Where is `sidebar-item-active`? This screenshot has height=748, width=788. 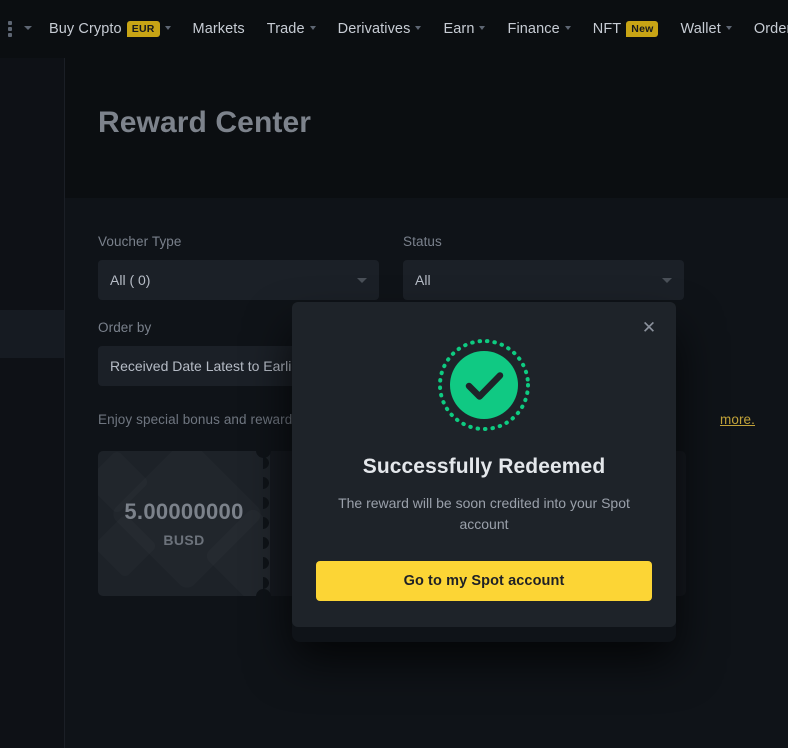 sidebar-item-active is located at coordinates (32, 334).